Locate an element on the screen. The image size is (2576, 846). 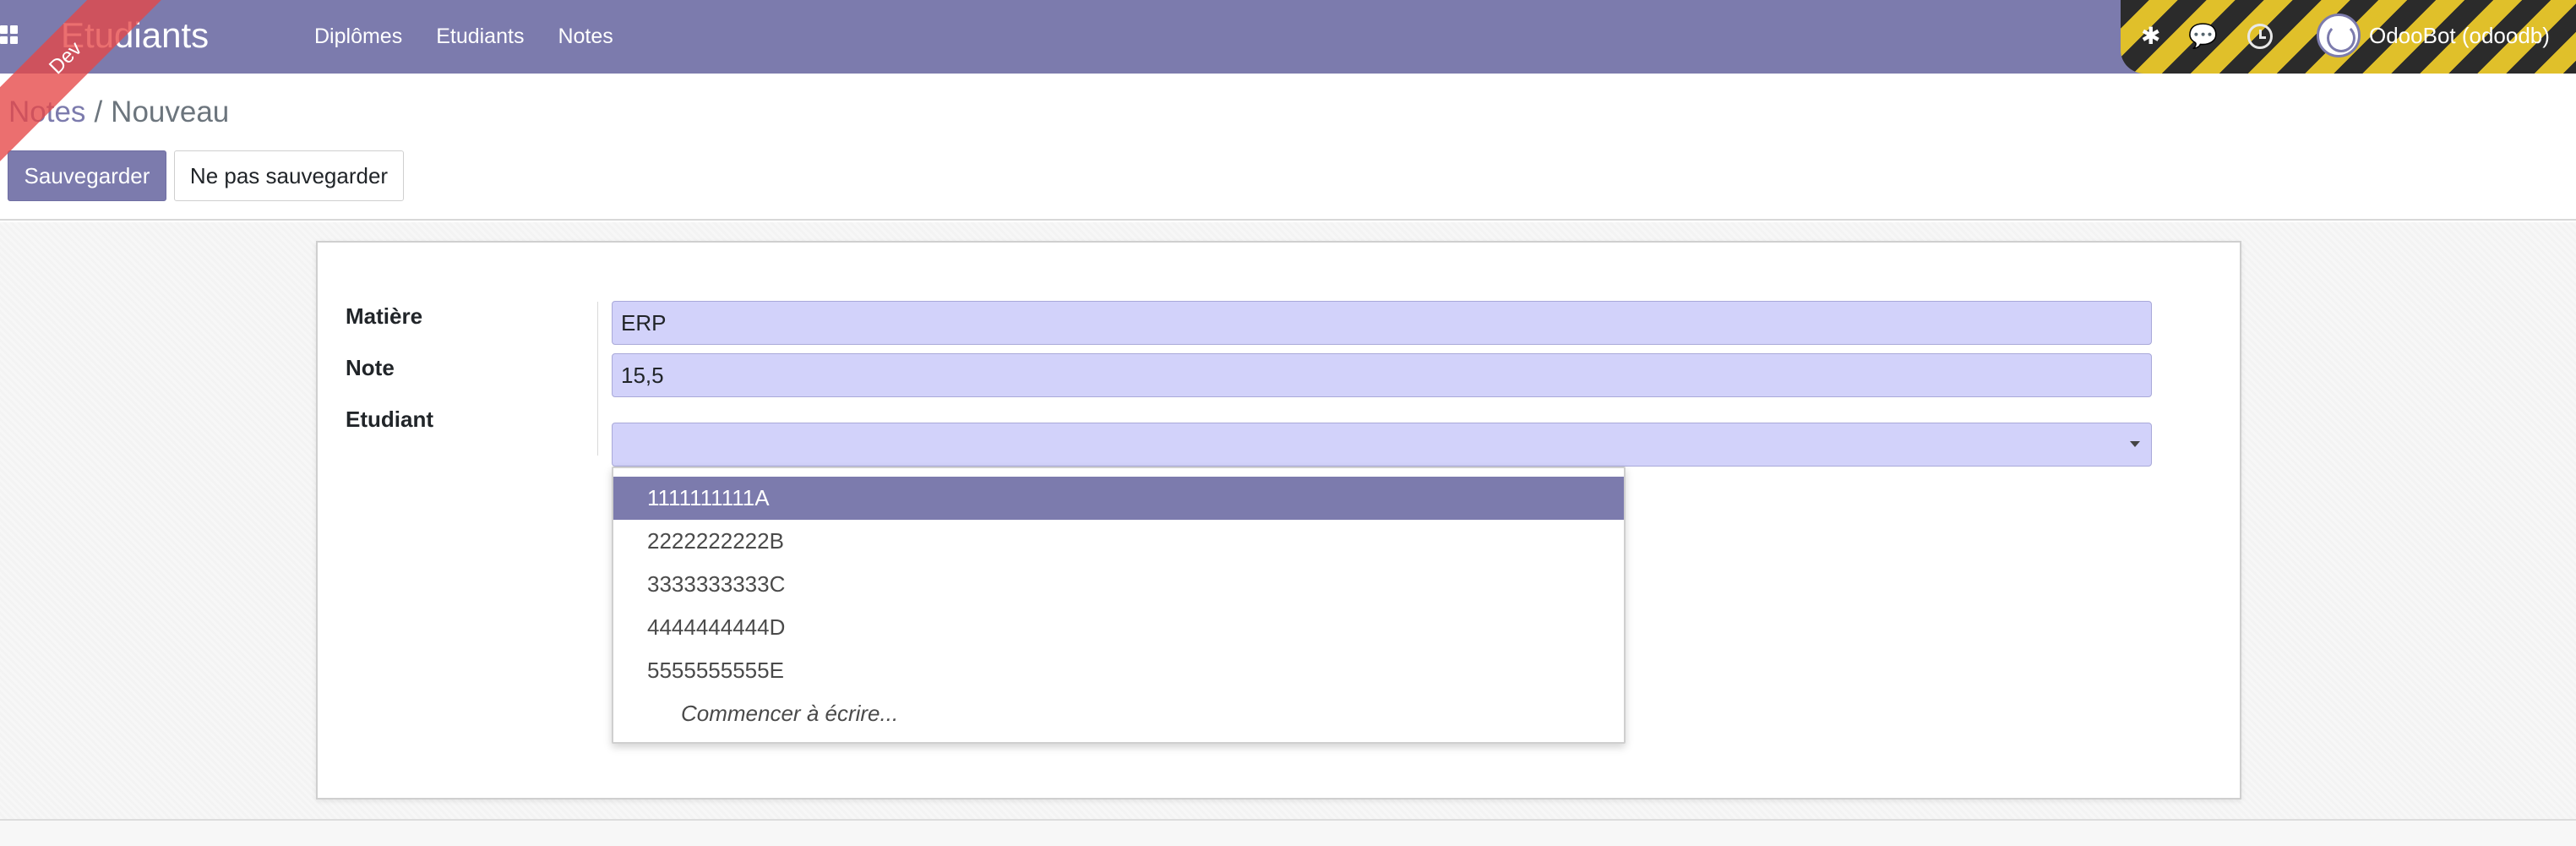
etudiant-many2one is located at coordinates (1382, 445).